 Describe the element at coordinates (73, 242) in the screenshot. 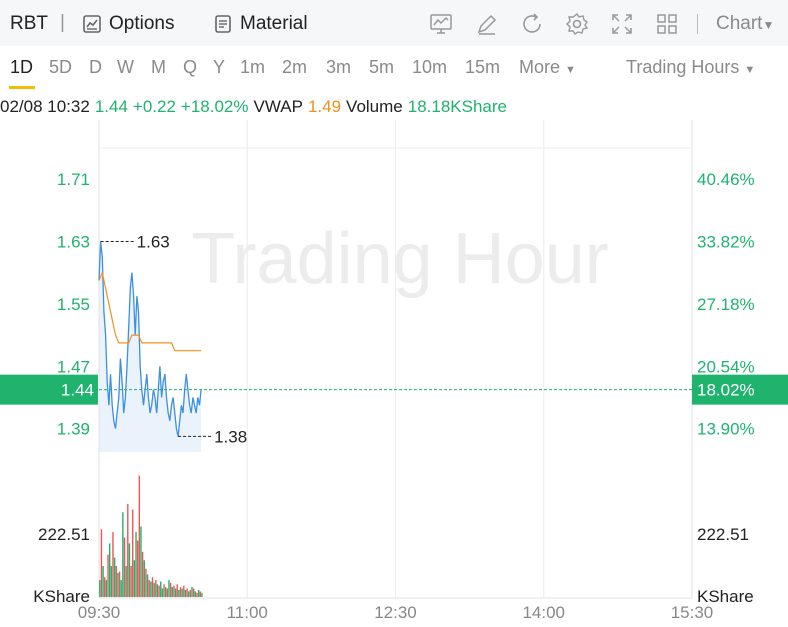

I see `price-tick-label: 1.63` at that location.